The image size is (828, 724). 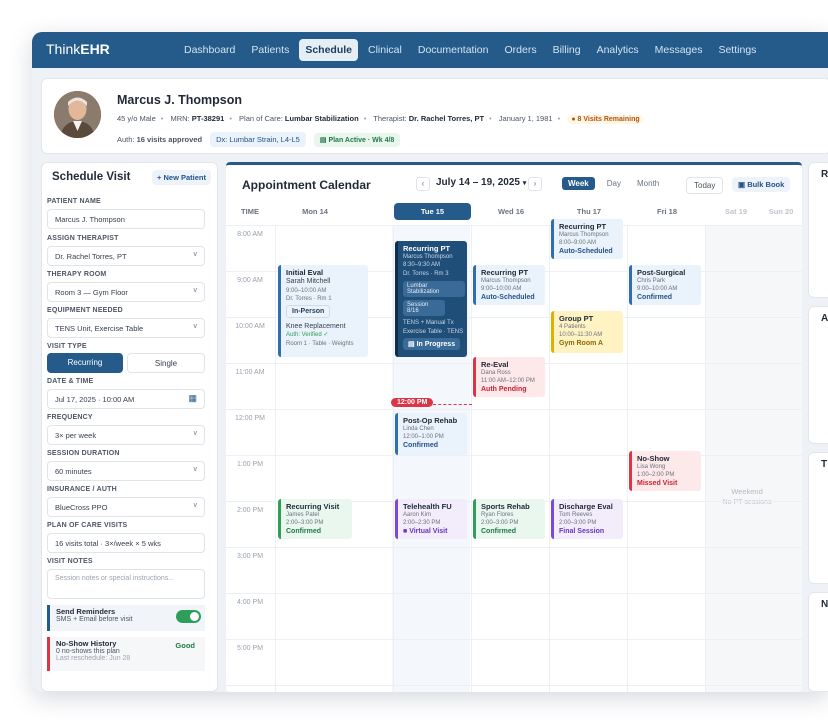 I want to click on day-header-wed: Wed 16, so click(x=511, y=211).